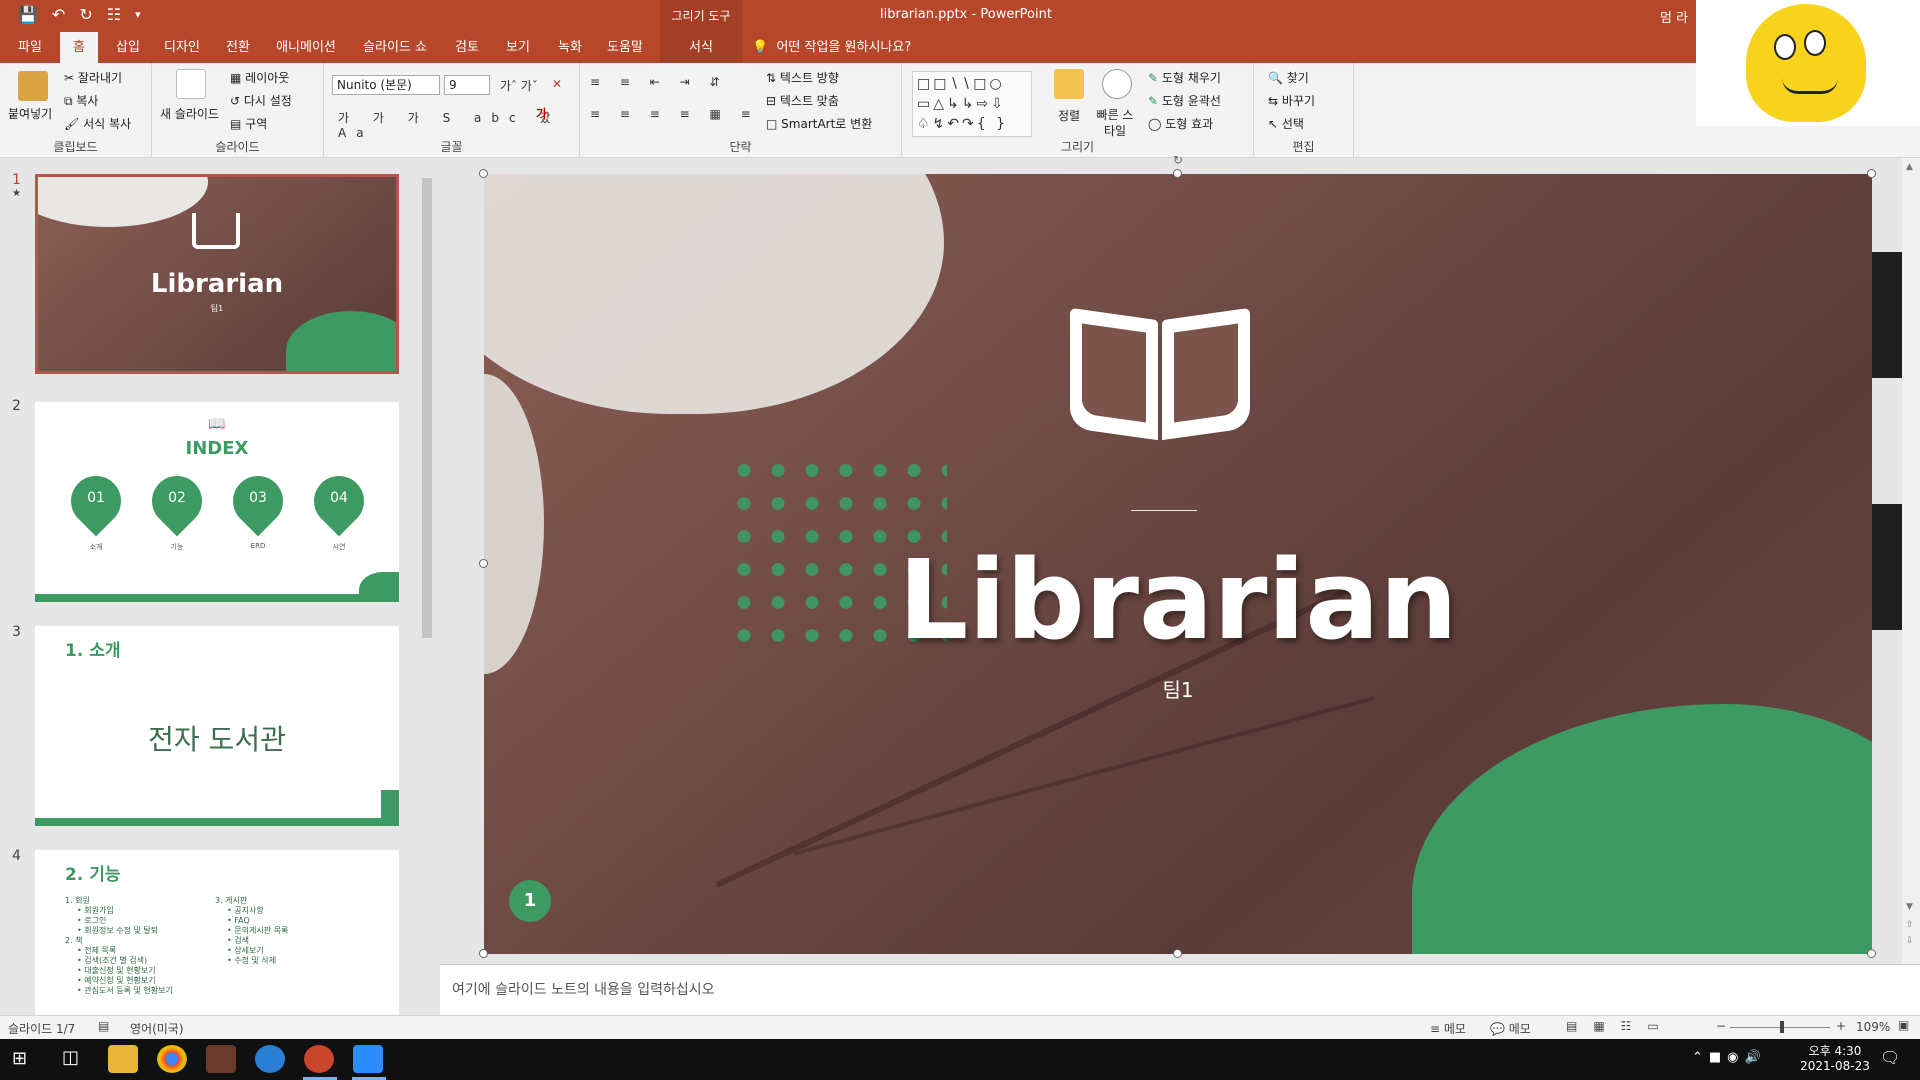  What do you see at coordinates (93, 77) in the screenshot?
I see `cut-button: ✂ 잘라내기` at bounding box center [93, 77].